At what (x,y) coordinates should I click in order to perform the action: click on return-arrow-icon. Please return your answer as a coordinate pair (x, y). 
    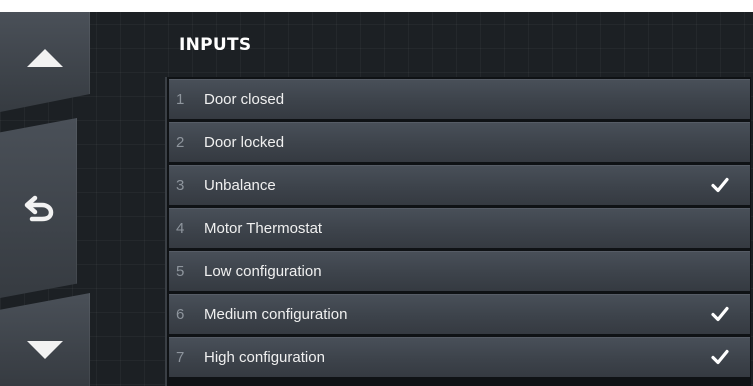
    Looking at the image, I should click on (39, 208).